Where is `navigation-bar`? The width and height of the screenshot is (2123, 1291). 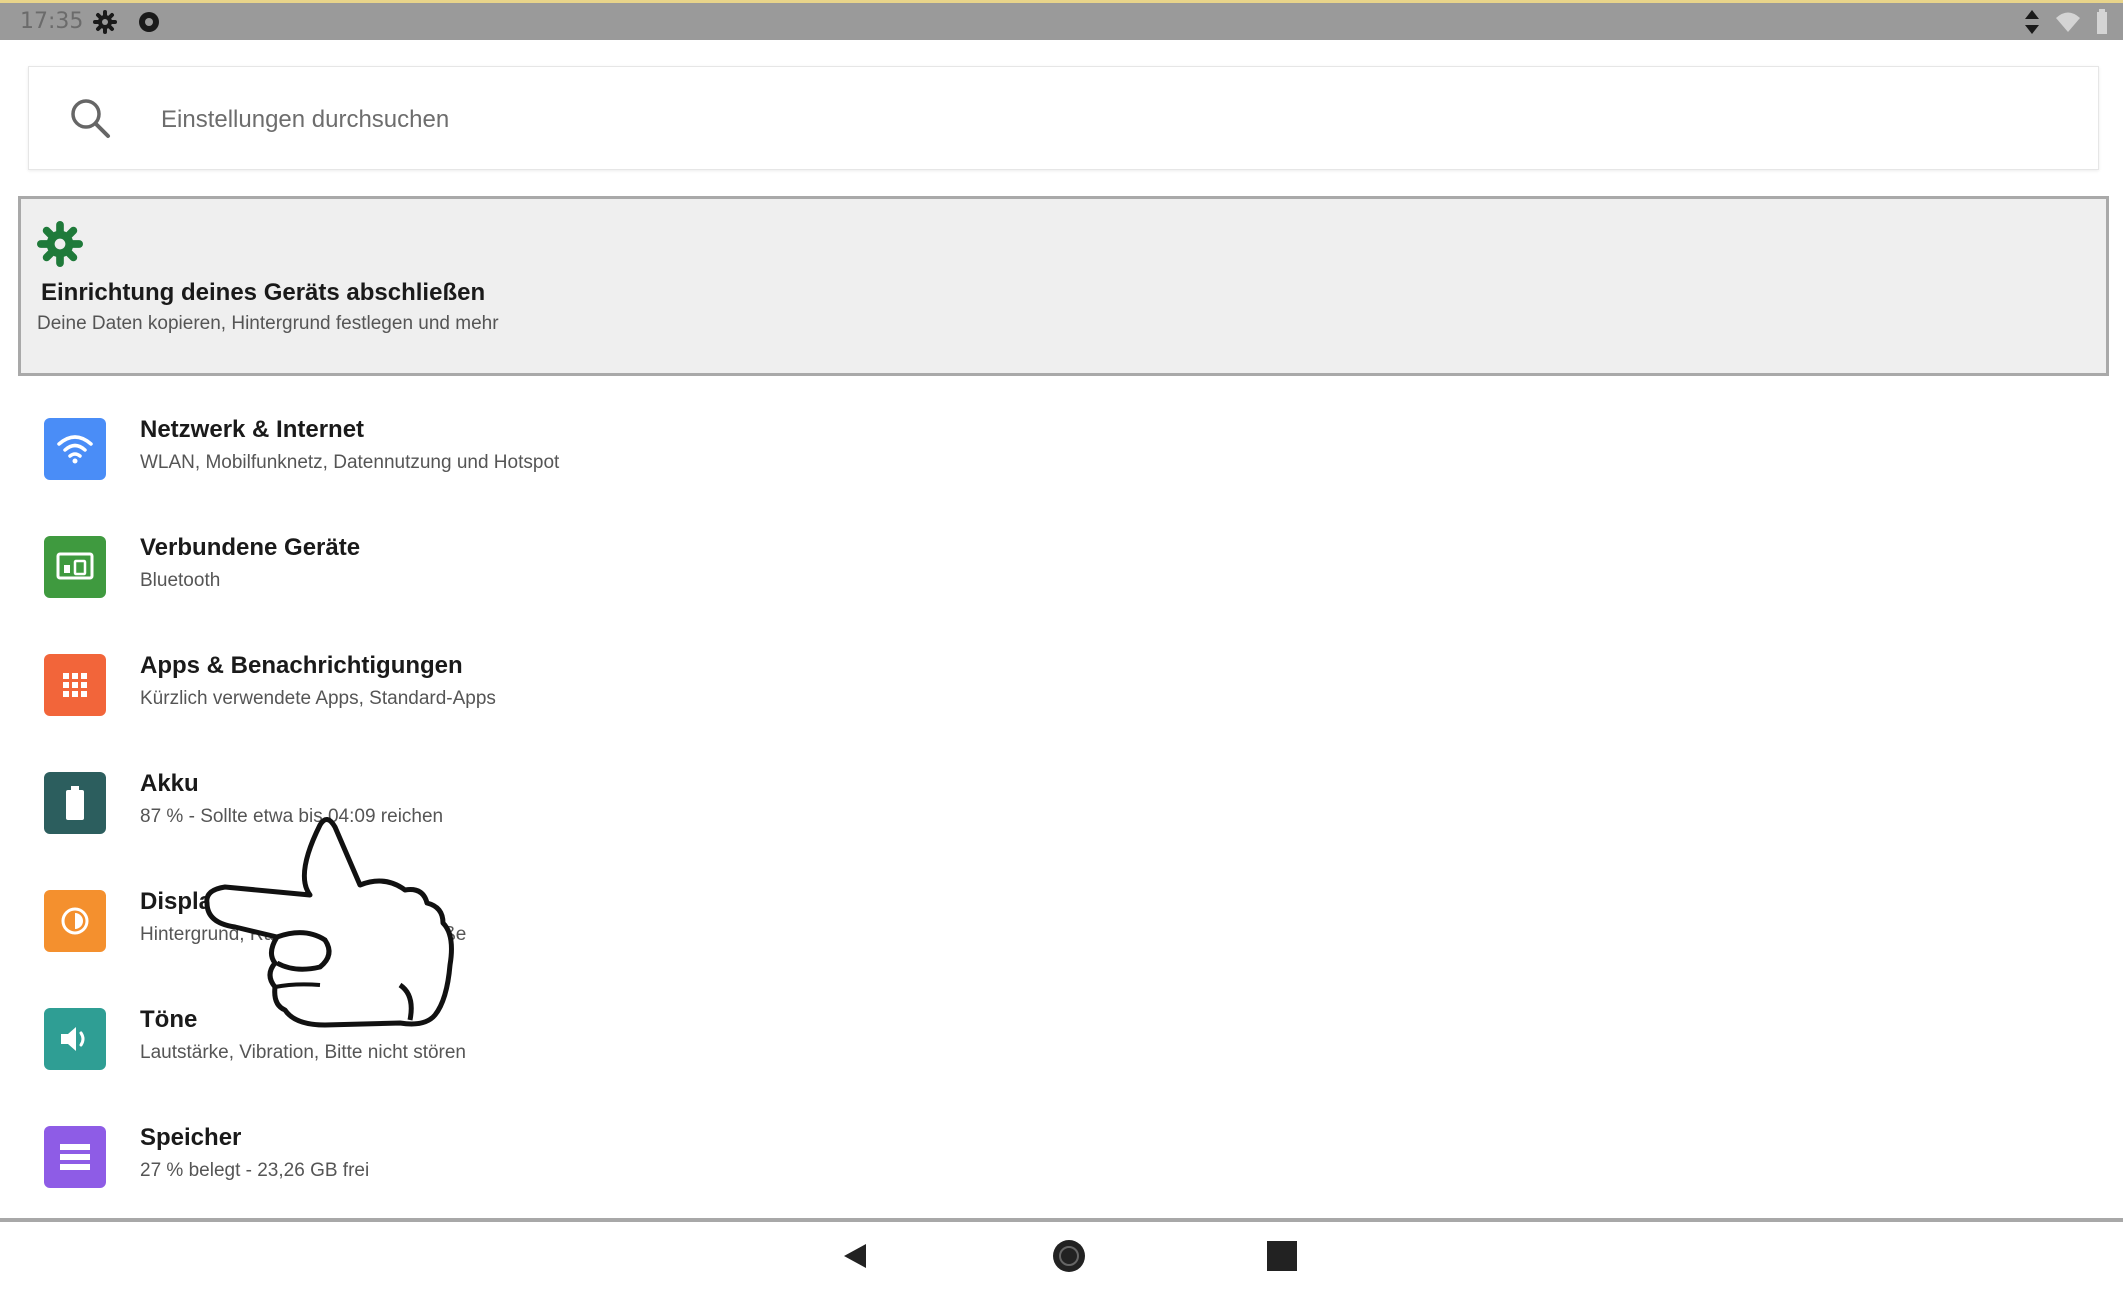
navigation-bar is located at coordinates (1061, 1256).